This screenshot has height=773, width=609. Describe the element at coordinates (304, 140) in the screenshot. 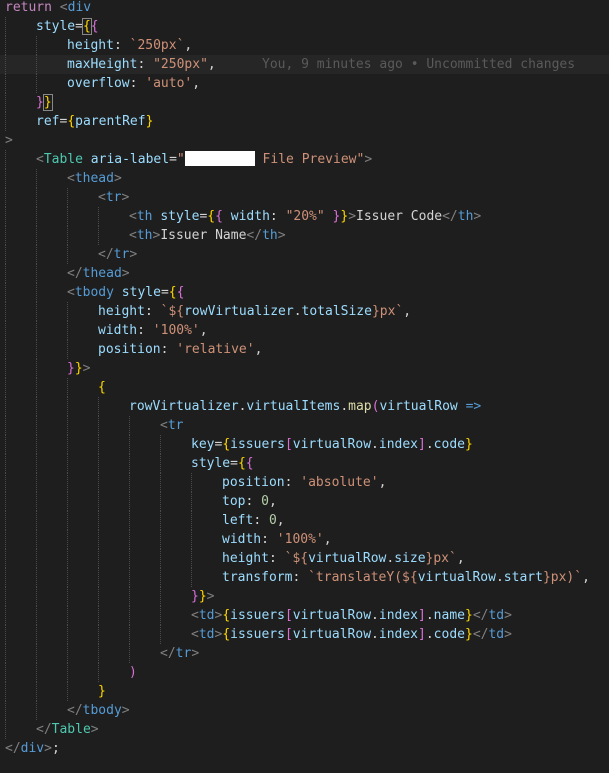

I see `code-line: >` at that location.